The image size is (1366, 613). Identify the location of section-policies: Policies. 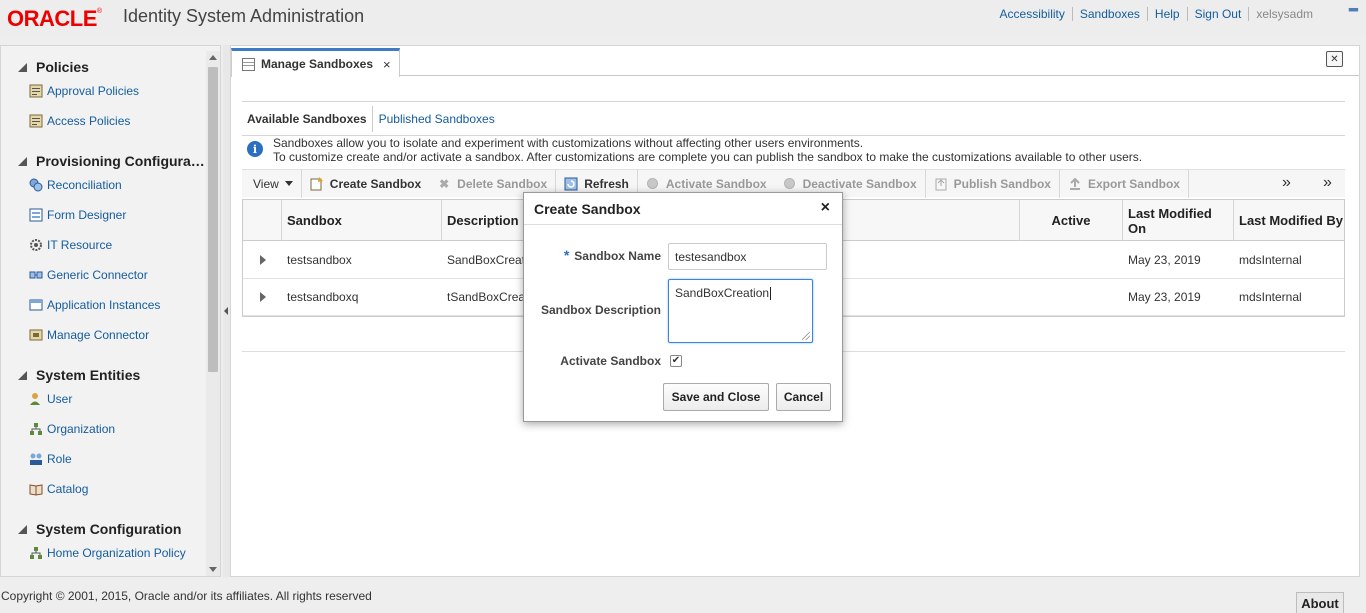
(53, 67).